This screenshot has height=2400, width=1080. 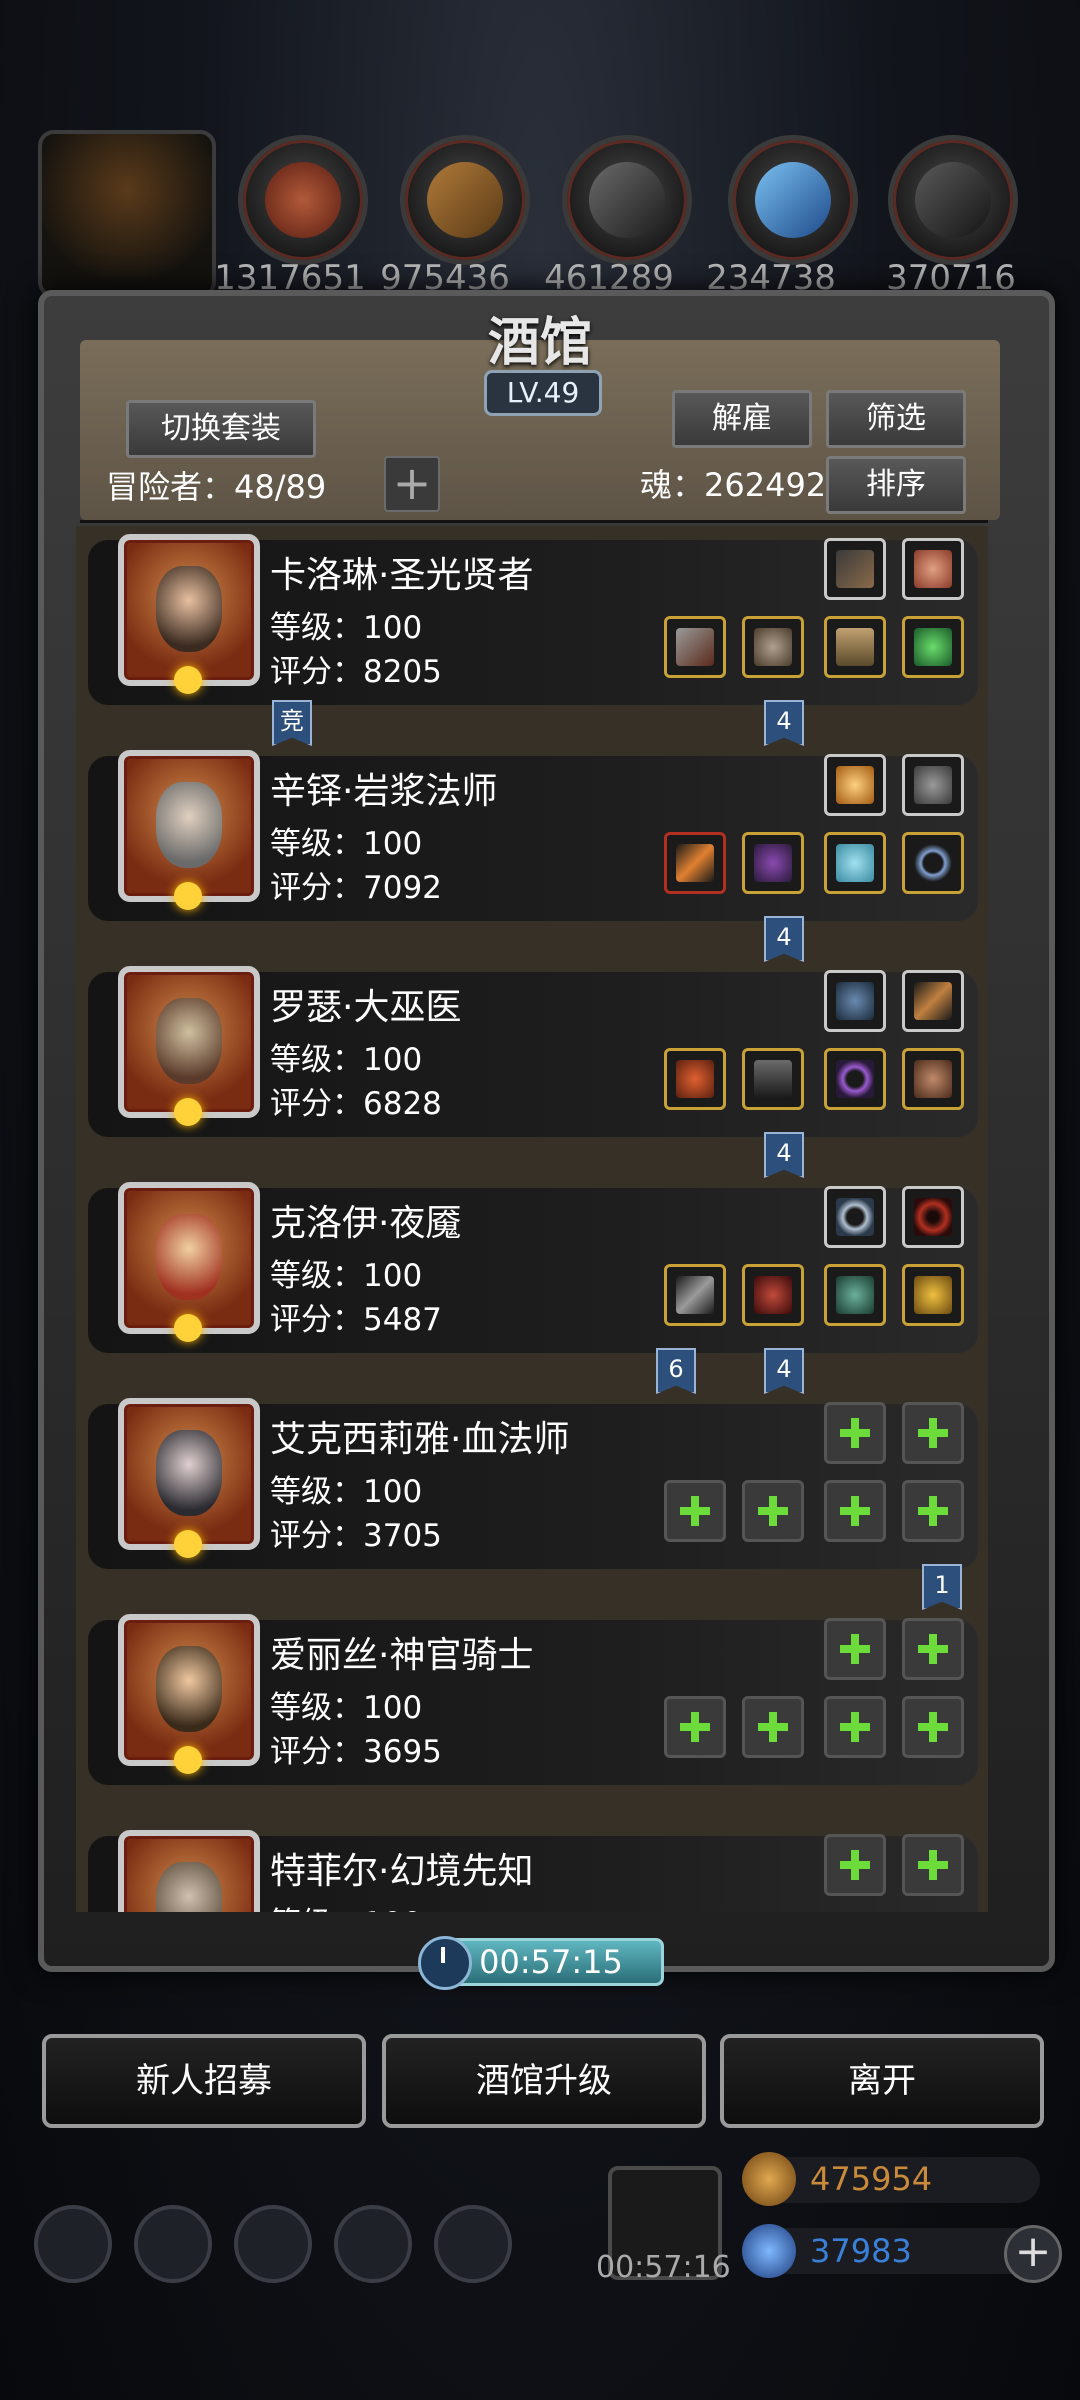 I want to click on cloak-icon, so click(x=773, y=1079).